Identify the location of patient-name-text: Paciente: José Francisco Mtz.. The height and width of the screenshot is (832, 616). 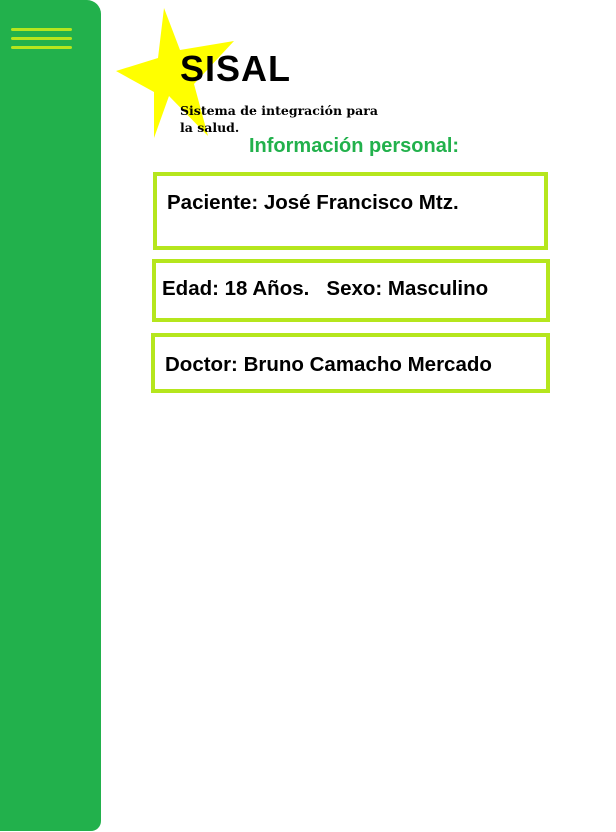
(313, 202).